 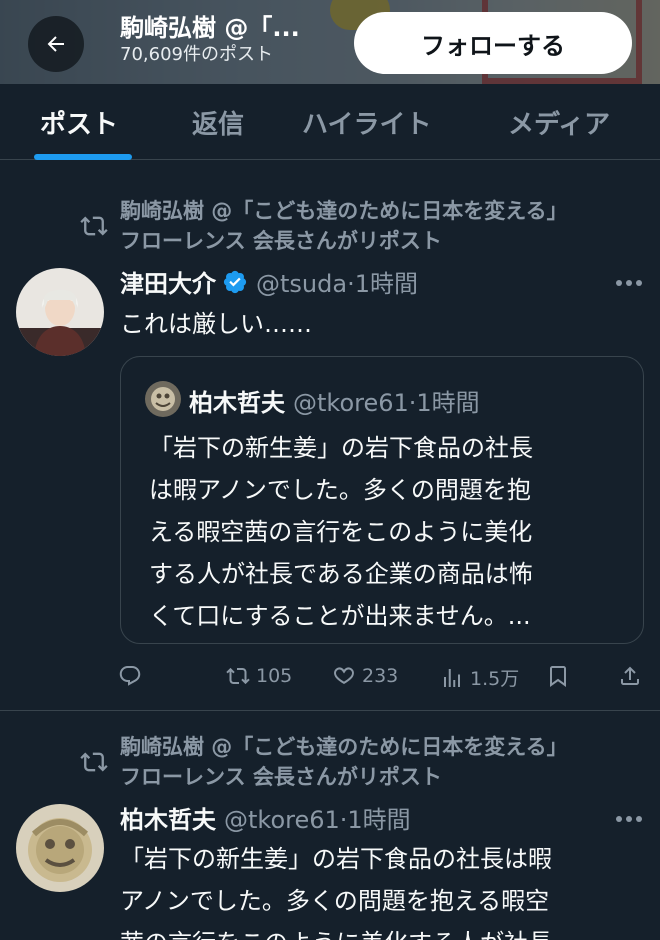 What do you see at coordinates (386, 403) in the screenshot?
I see `quoted-author-handle-time: @tkore61·1時間` at bounding box center [386, 403].